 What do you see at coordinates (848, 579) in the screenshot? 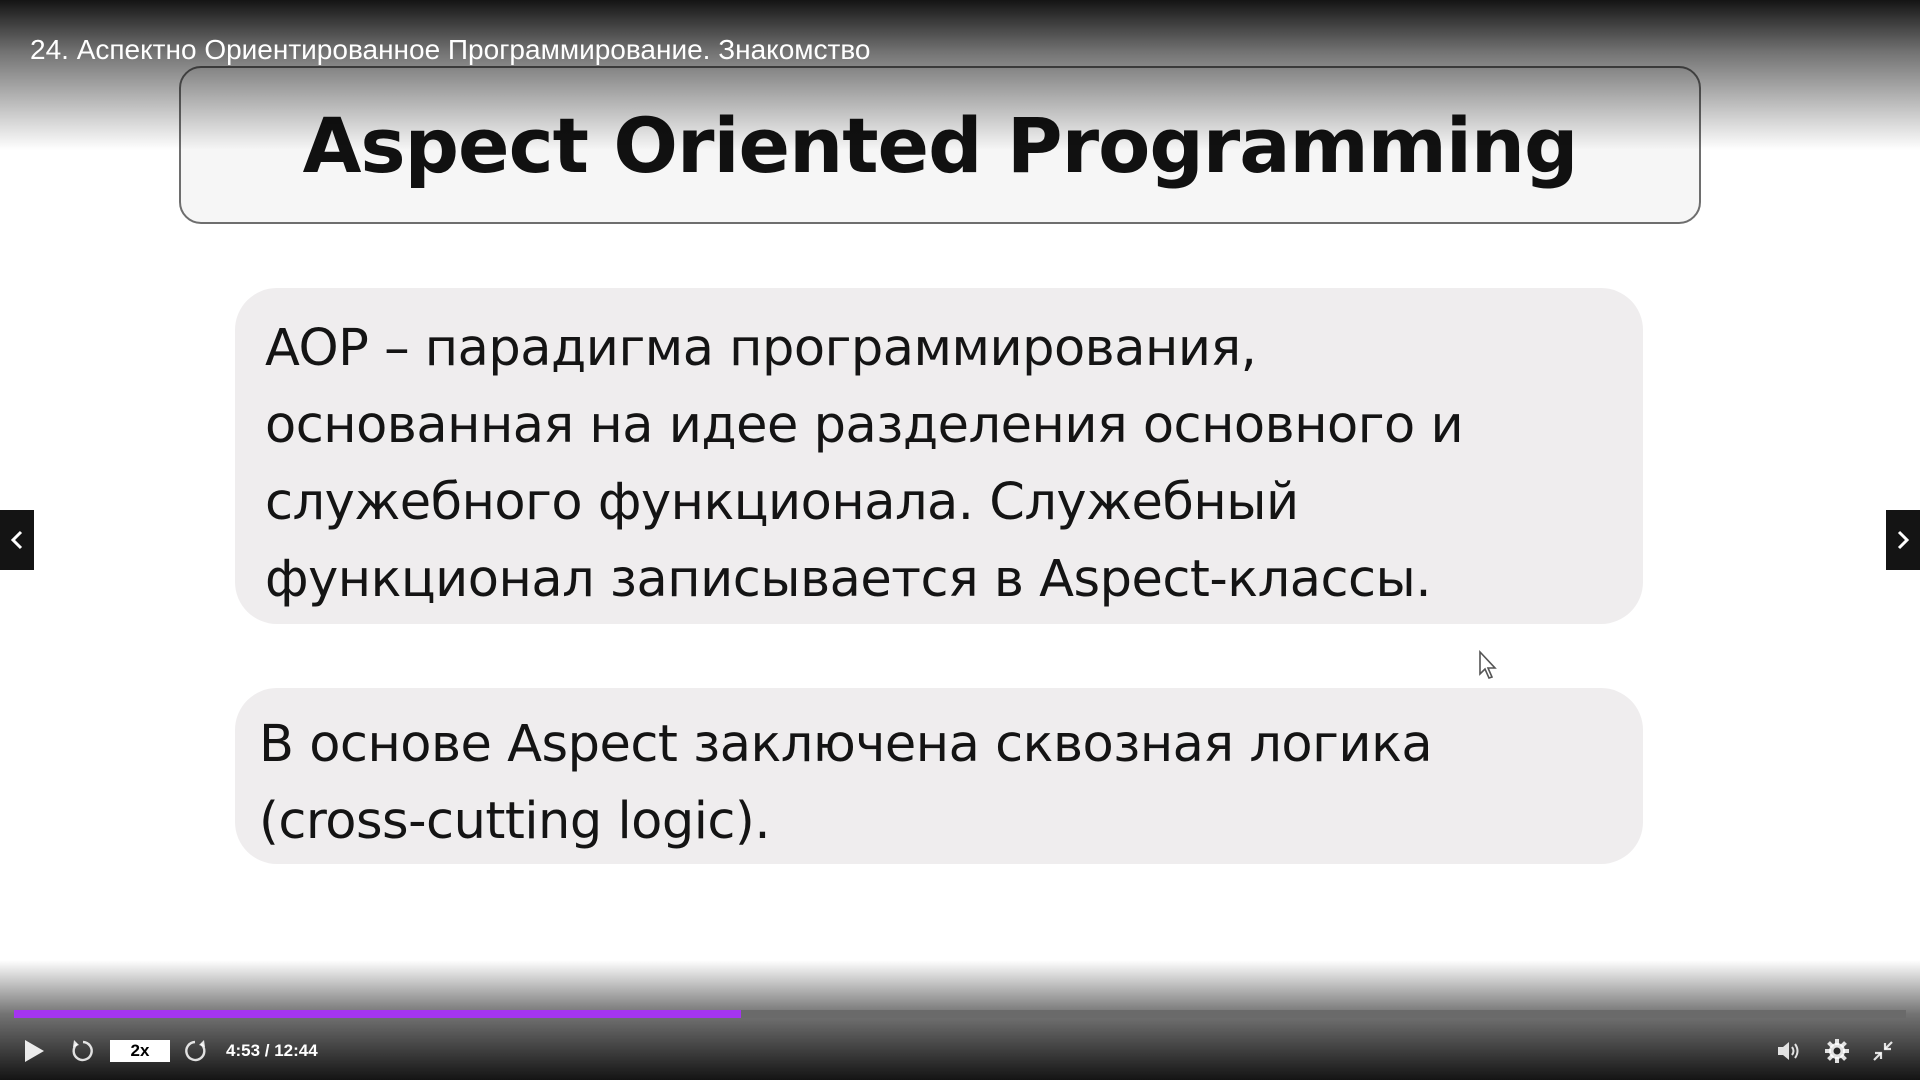
I see `definition-line: функционал записывается в Aspect-классы.` at bounding box center [848, 579].